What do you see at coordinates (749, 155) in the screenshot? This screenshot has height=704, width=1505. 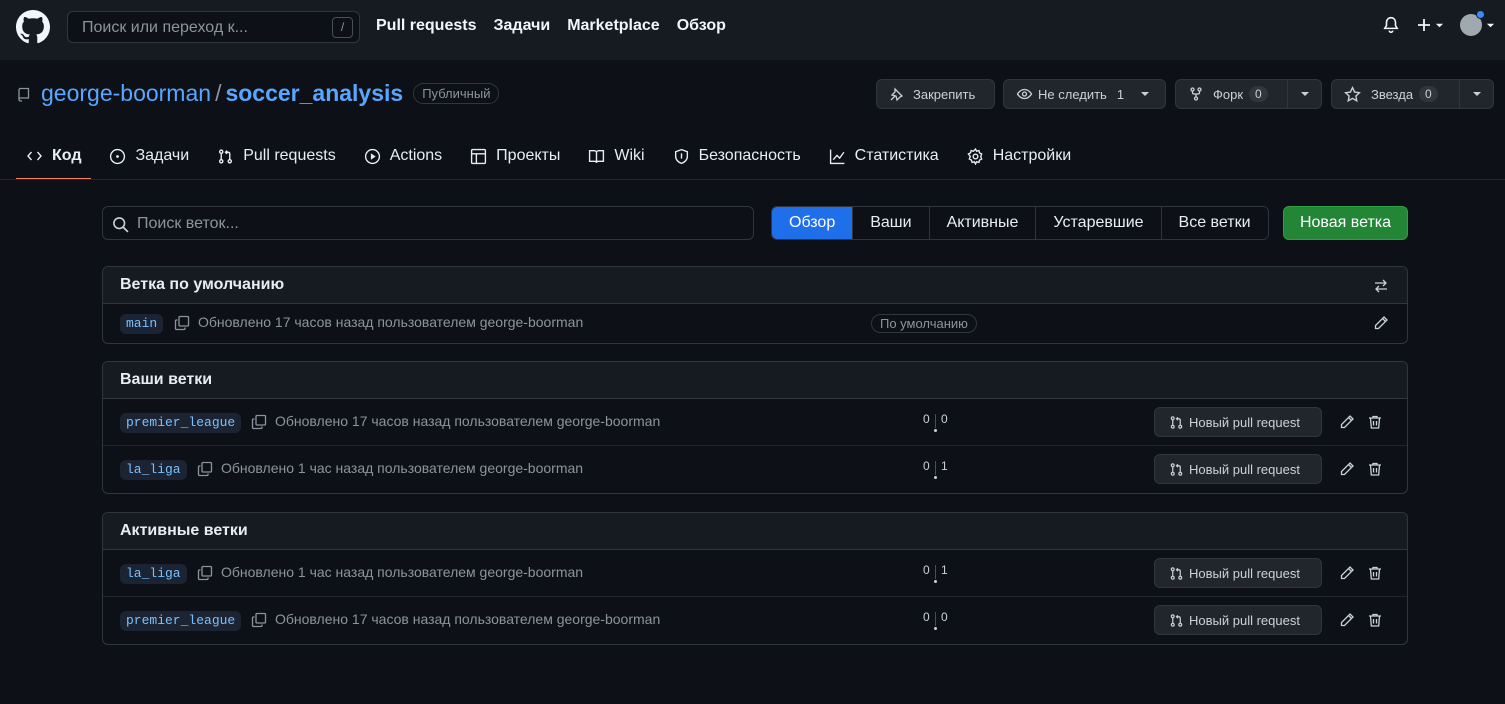 I see `tab-label: Безопасность` at bounding box center [749, 155].